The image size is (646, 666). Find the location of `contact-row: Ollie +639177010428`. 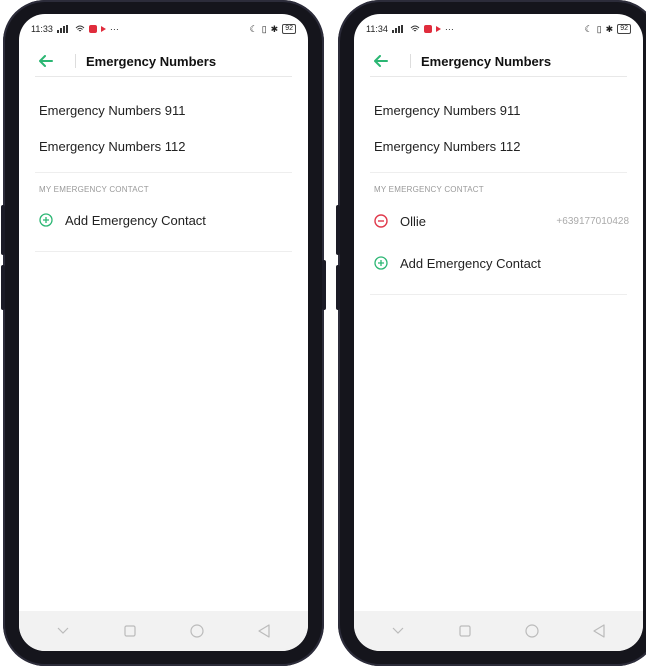

contact-row: Ollie +639177010428 is located at coordinates (501, 221).